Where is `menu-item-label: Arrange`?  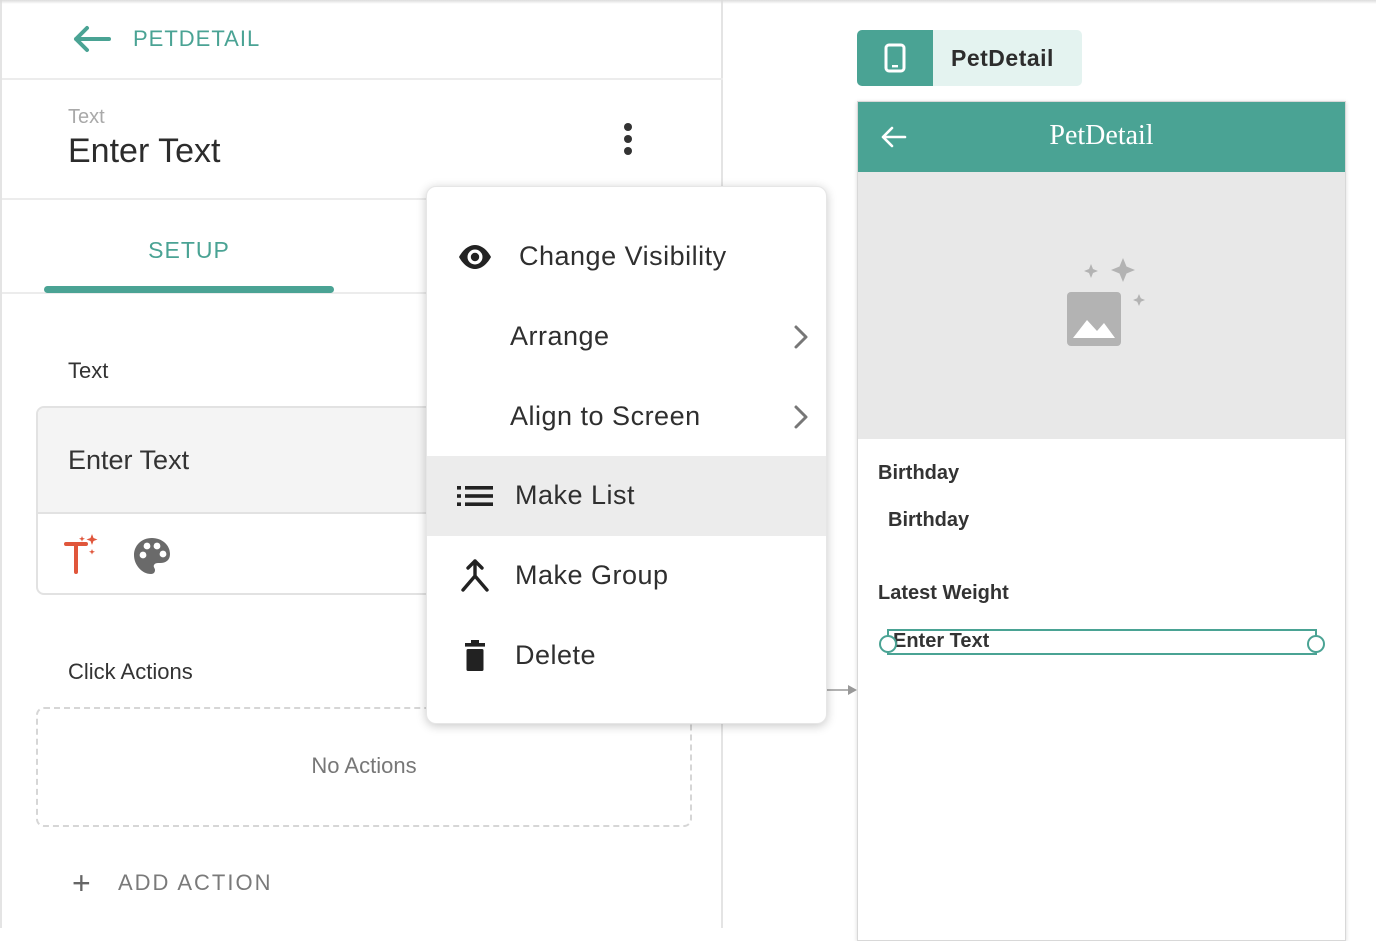
menu-item-label: Arrange is located at coordinates (560, 336).